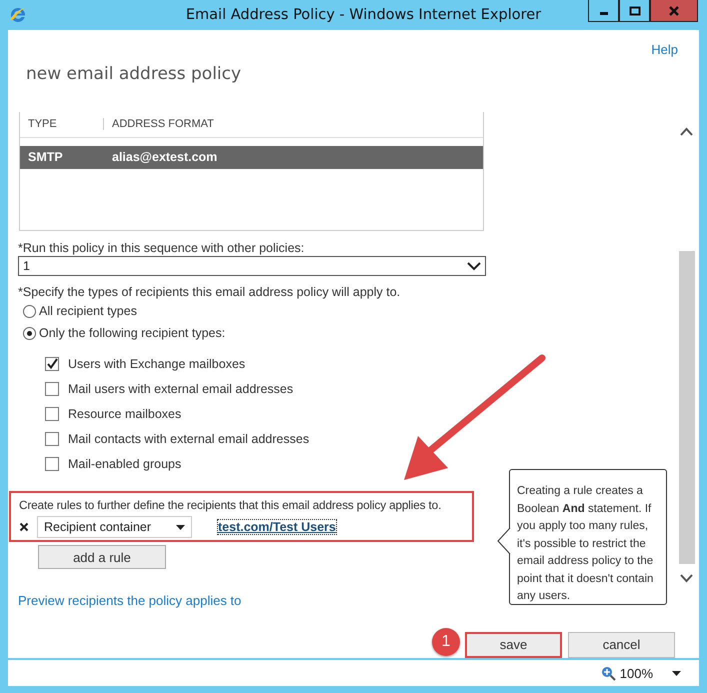 This screenshot has height=693, width=707. I want to click on scrollbar-thumb, so click(686, 407).